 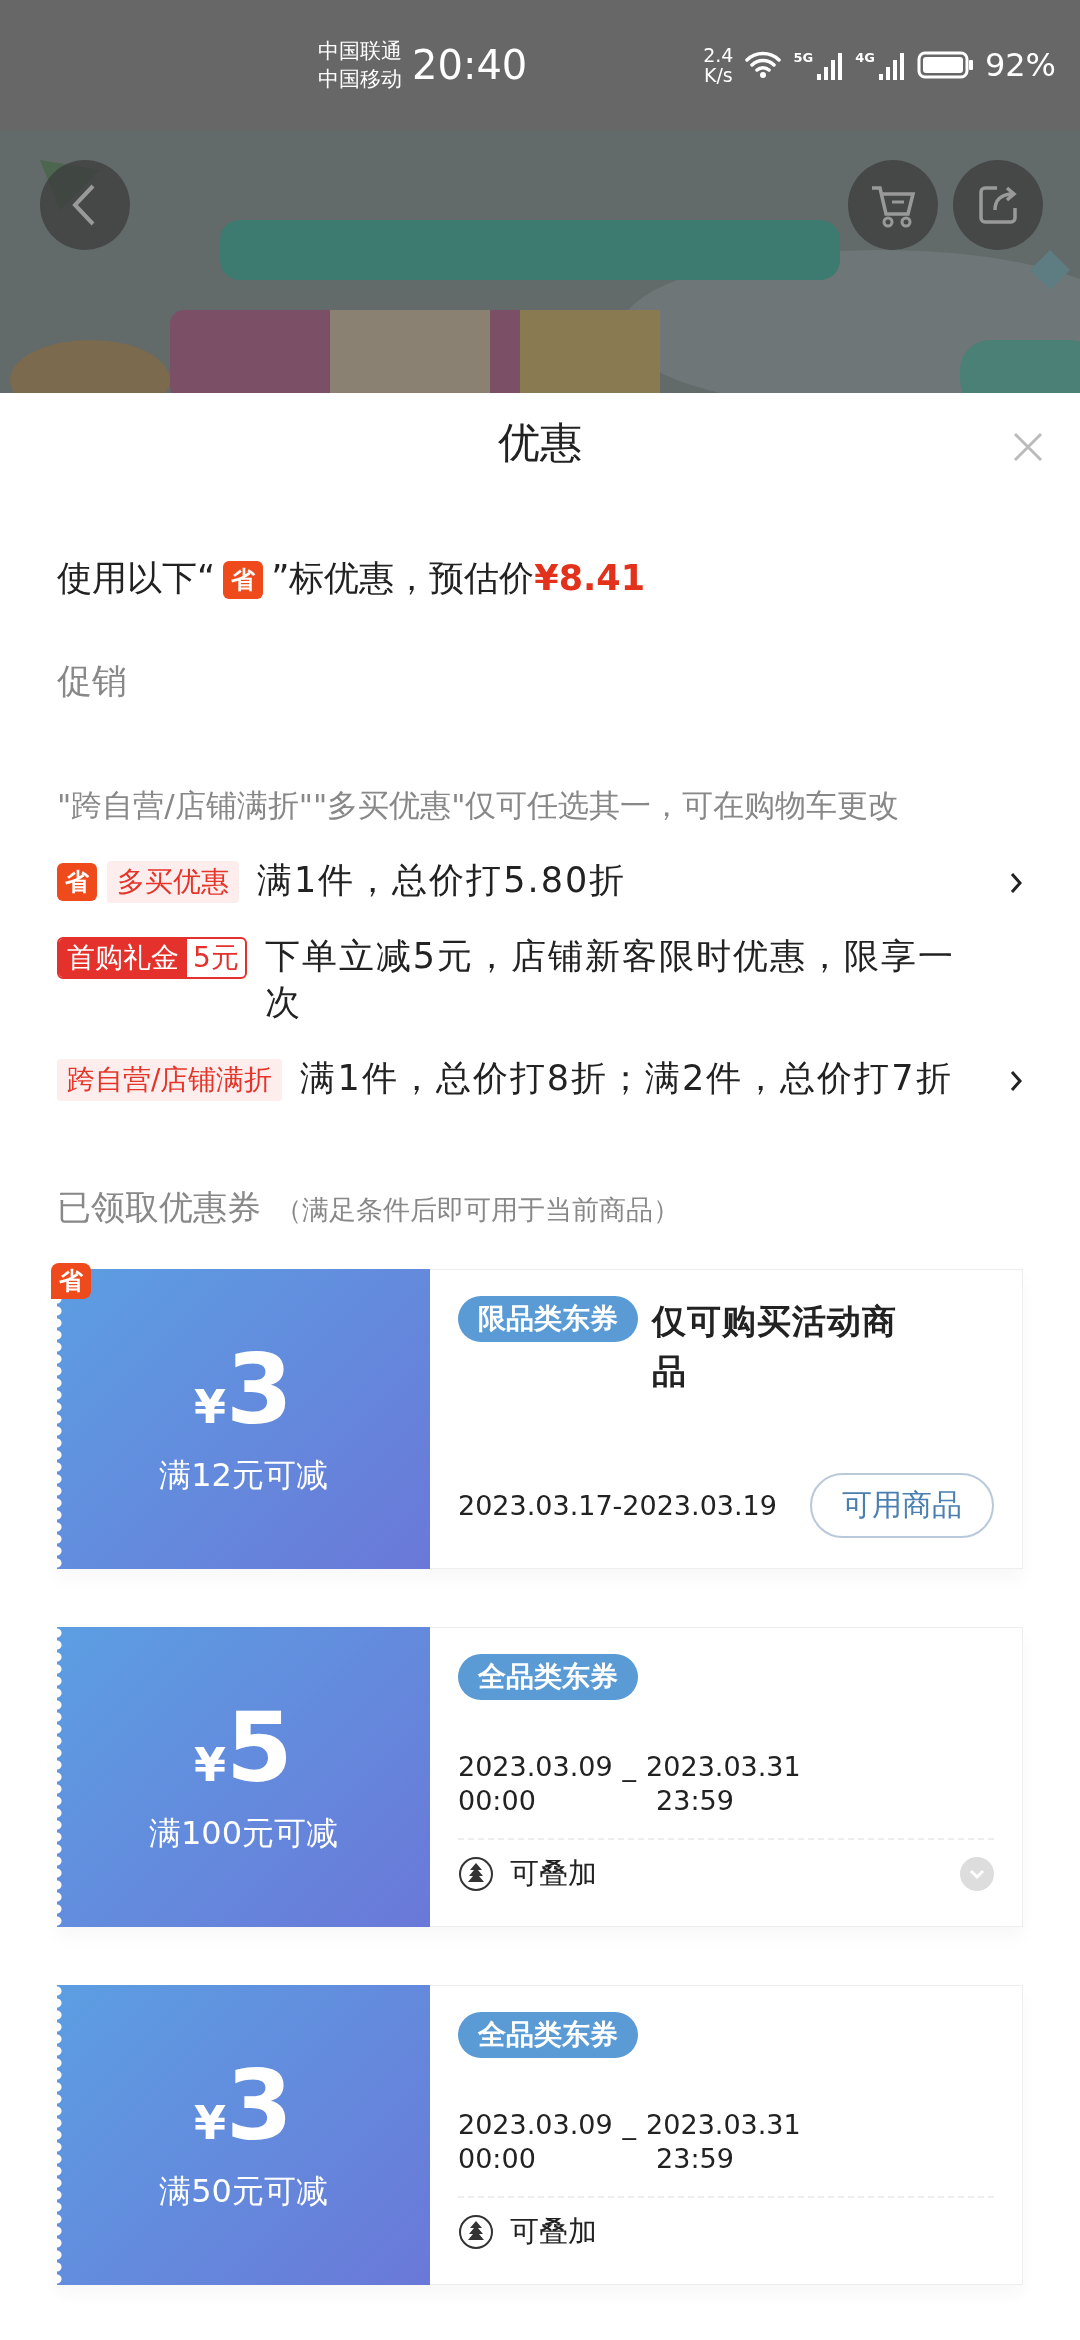 What do you see at coordinates (763, 65) in the screenshot?
I see `wifi-icon` at bounding box center [763, 65].